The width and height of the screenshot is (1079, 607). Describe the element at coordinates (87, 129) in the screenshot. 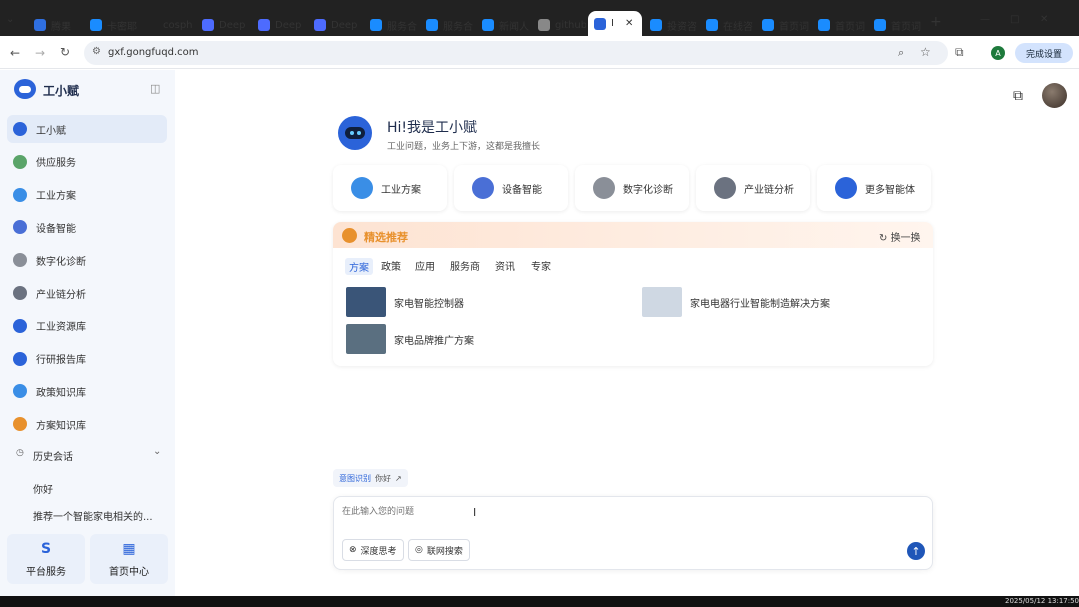

I see `sidebar-item: 工小赋` at that location.